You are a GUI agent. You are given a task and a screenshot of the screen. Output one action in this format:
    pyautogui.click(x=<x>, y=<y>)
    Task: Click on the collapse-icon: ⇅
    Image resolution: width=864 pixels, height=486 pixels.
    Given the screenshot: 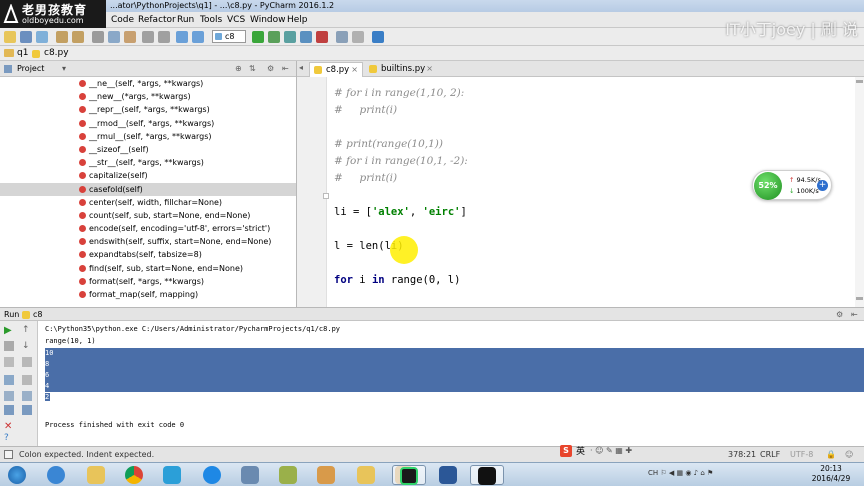 What is the action you would take?
    pyautogui.click(x=252, y=68)
    